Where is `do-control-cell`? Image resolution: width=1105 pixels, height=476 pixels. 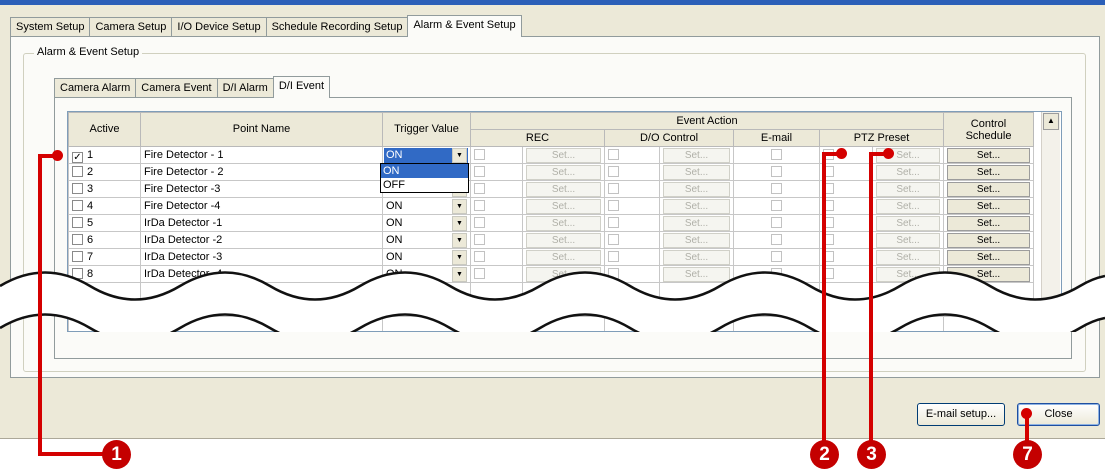
do-control-cell is located at coordinates (632, 172).